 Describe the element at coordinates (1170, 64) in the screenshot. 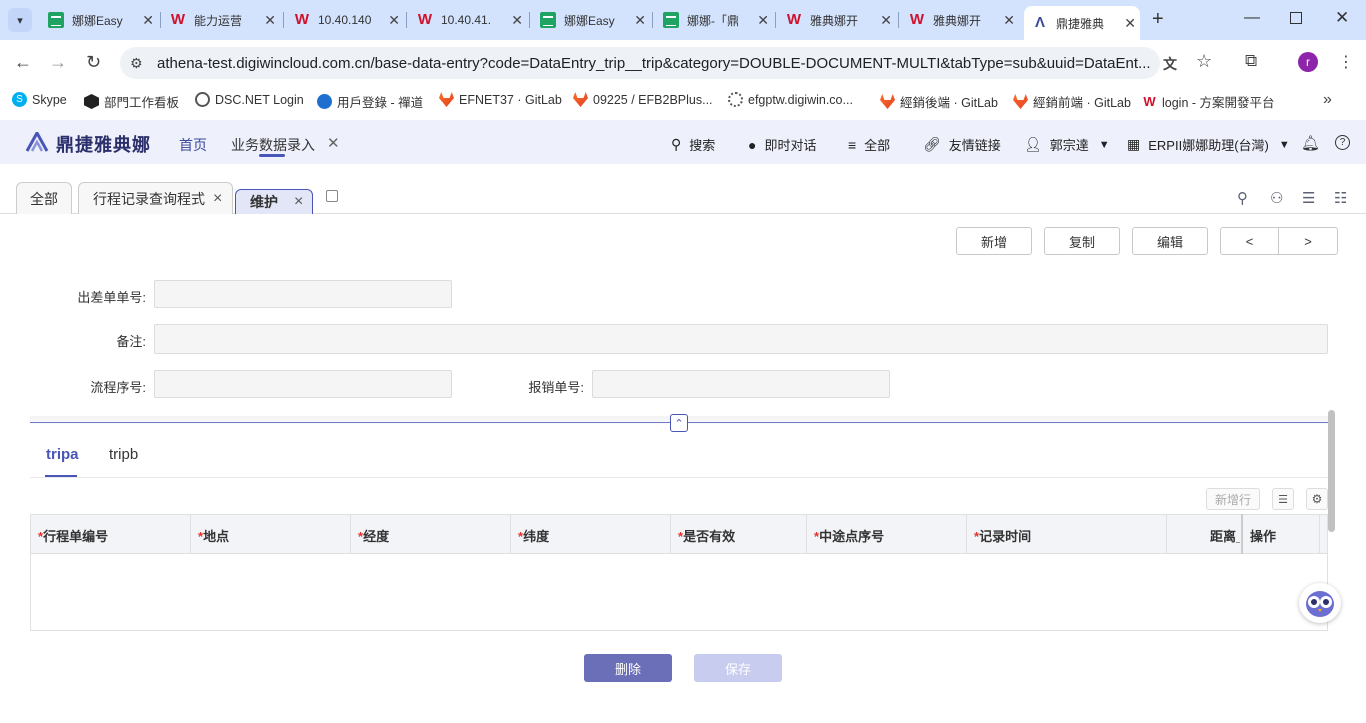

I see `translate-icon: 文` at that location.